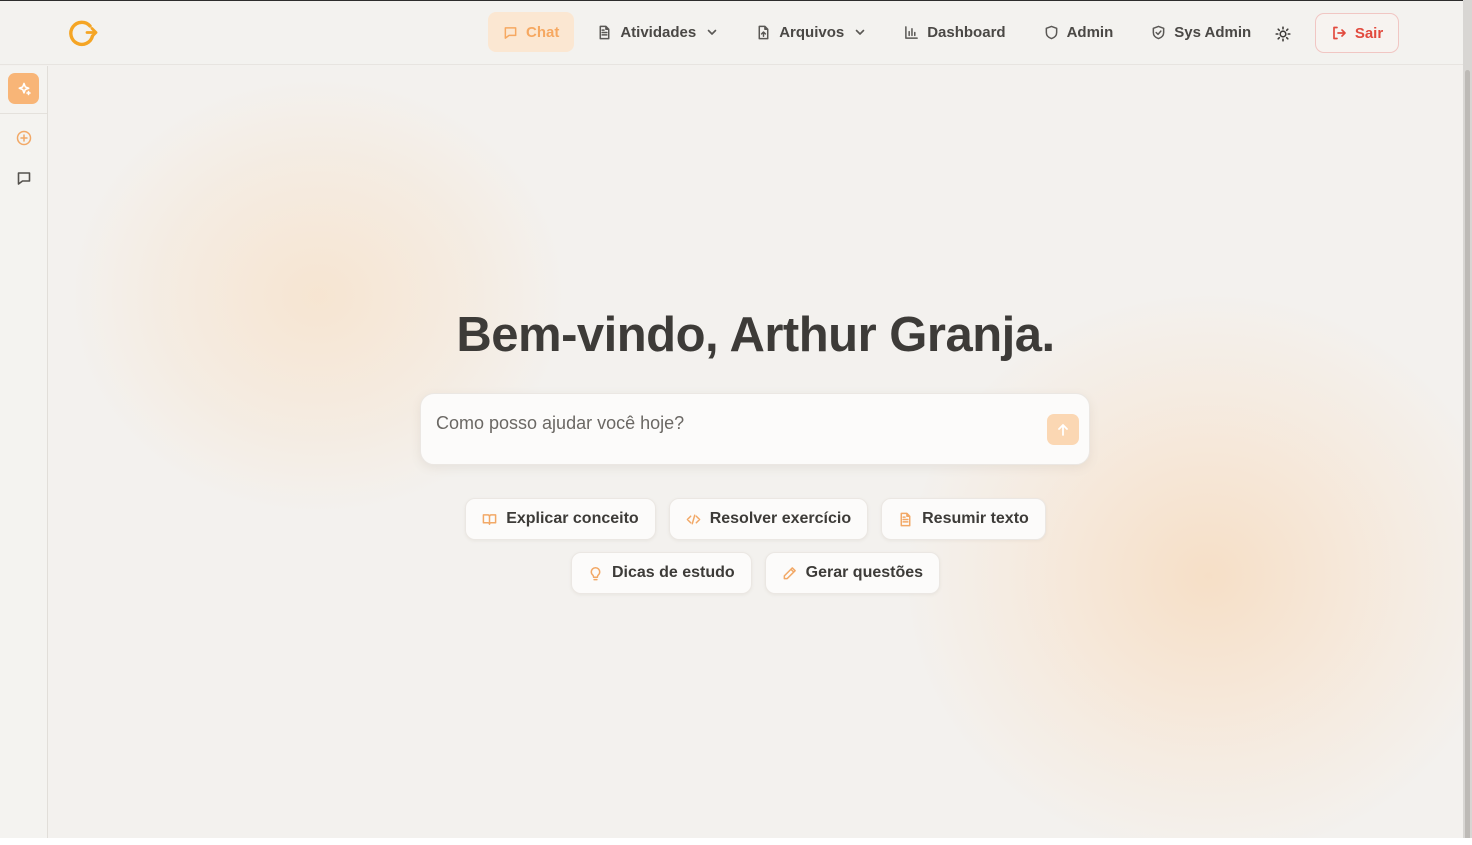 This screenshot has width=1472, height=845. I want to click on bottom-edge, so click(736, 841).